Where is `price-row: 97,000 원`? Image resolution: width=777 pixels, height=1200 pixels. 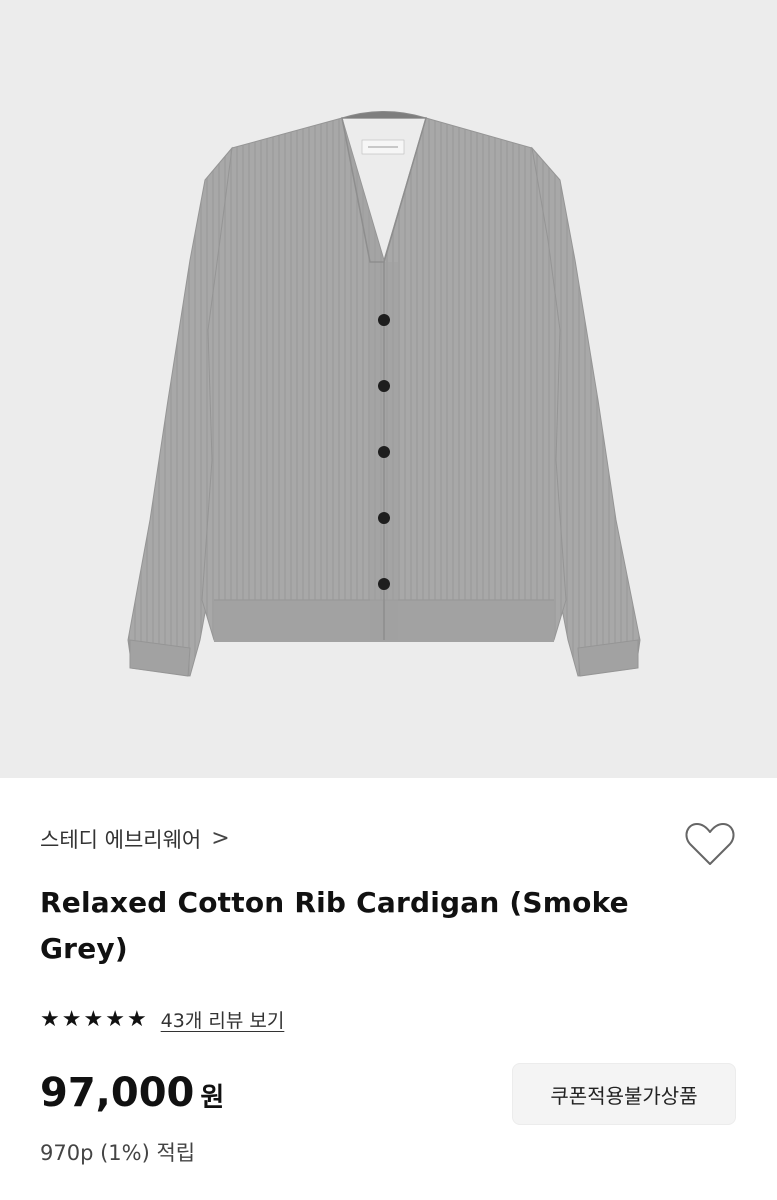 price-row: 97,000 원 is located at coordinates (132, 1093).